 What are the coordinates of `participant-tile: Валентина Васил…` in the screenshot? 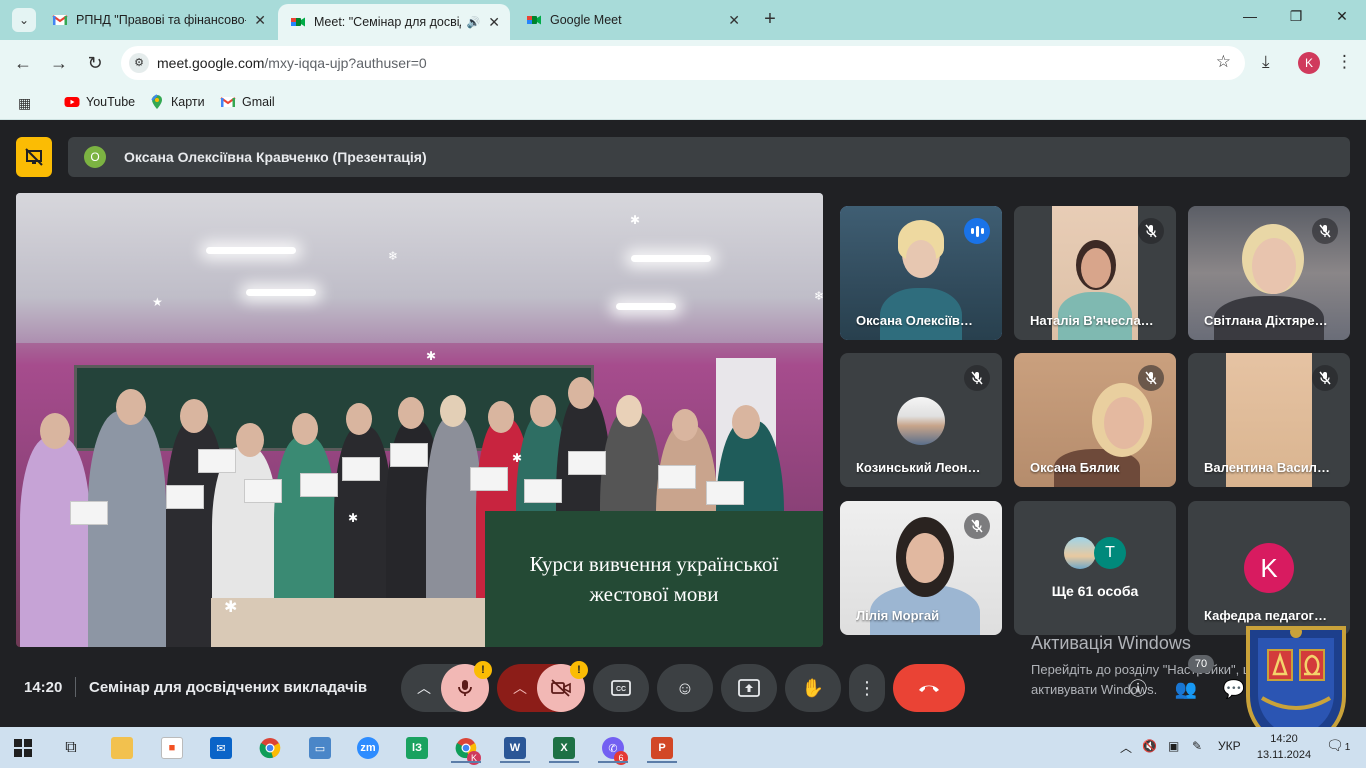 It's located at (1269, 420).